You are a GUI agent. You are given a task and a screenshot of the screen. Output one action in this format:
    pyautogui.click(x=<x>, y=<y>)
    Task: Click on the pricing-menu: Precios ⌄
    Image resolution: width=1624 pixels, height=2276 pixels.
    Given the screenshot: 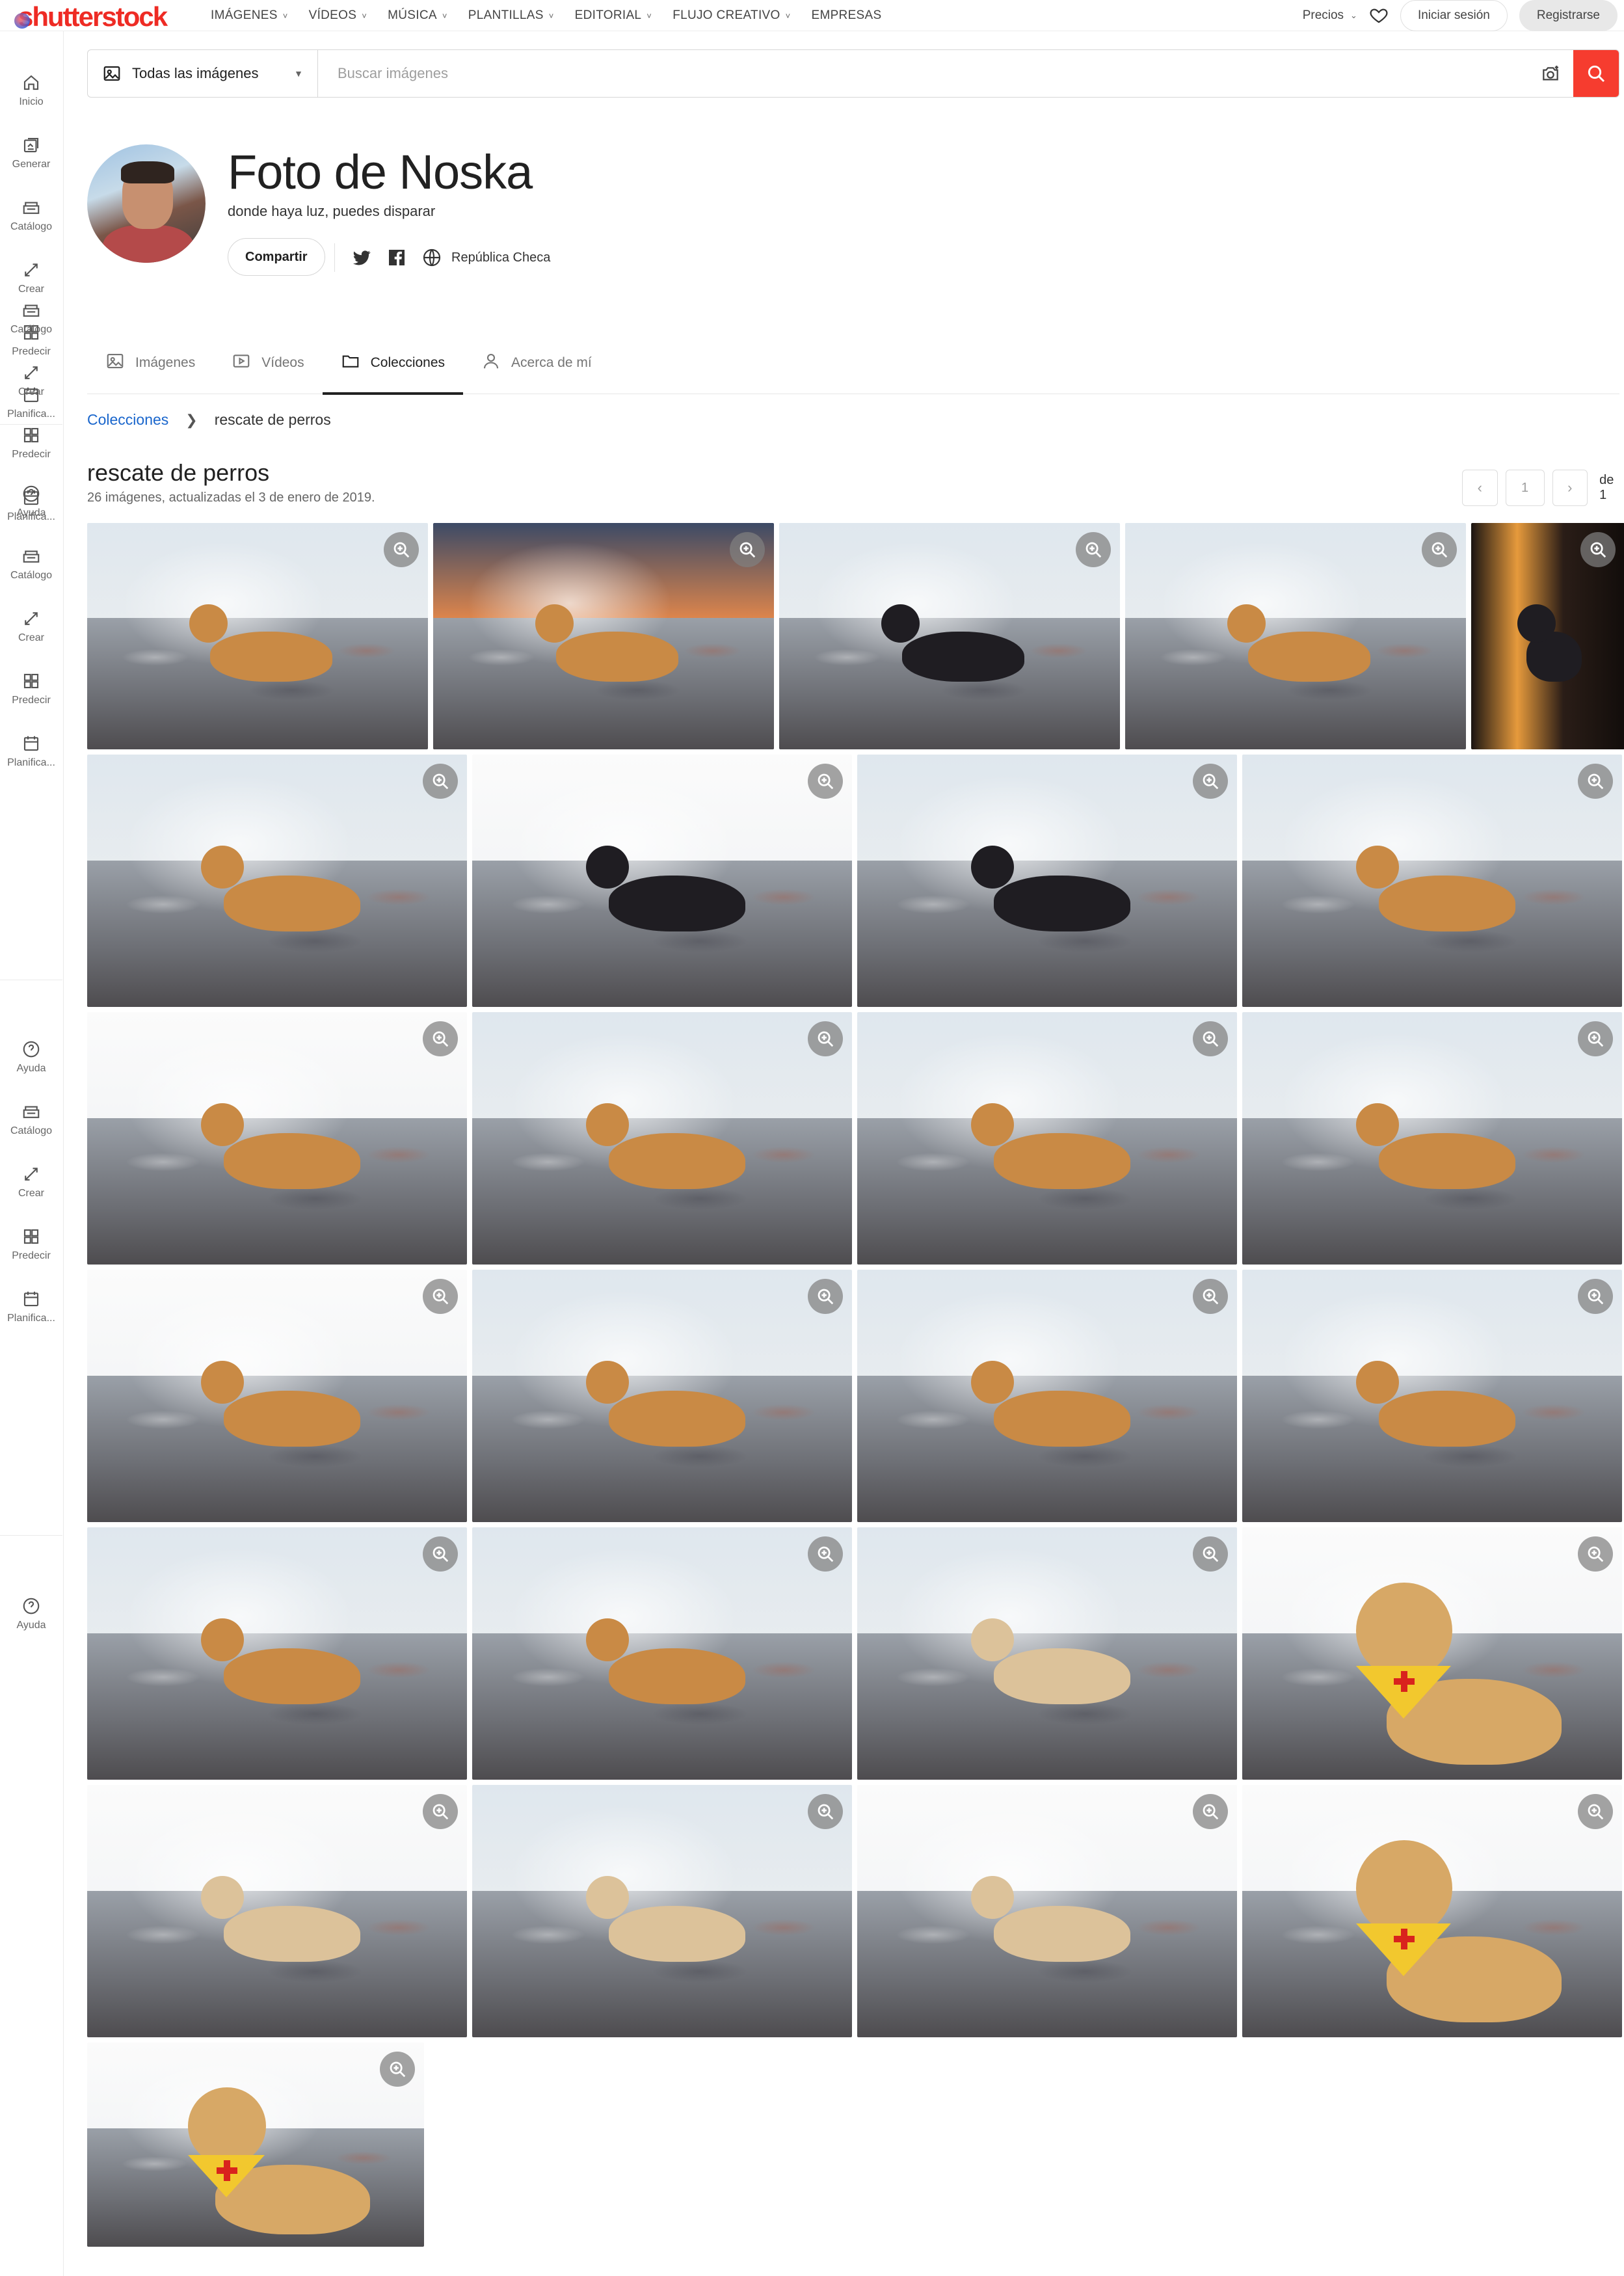 What is the action you would take?
    pyautogui.click(x=1330, y=15)
    